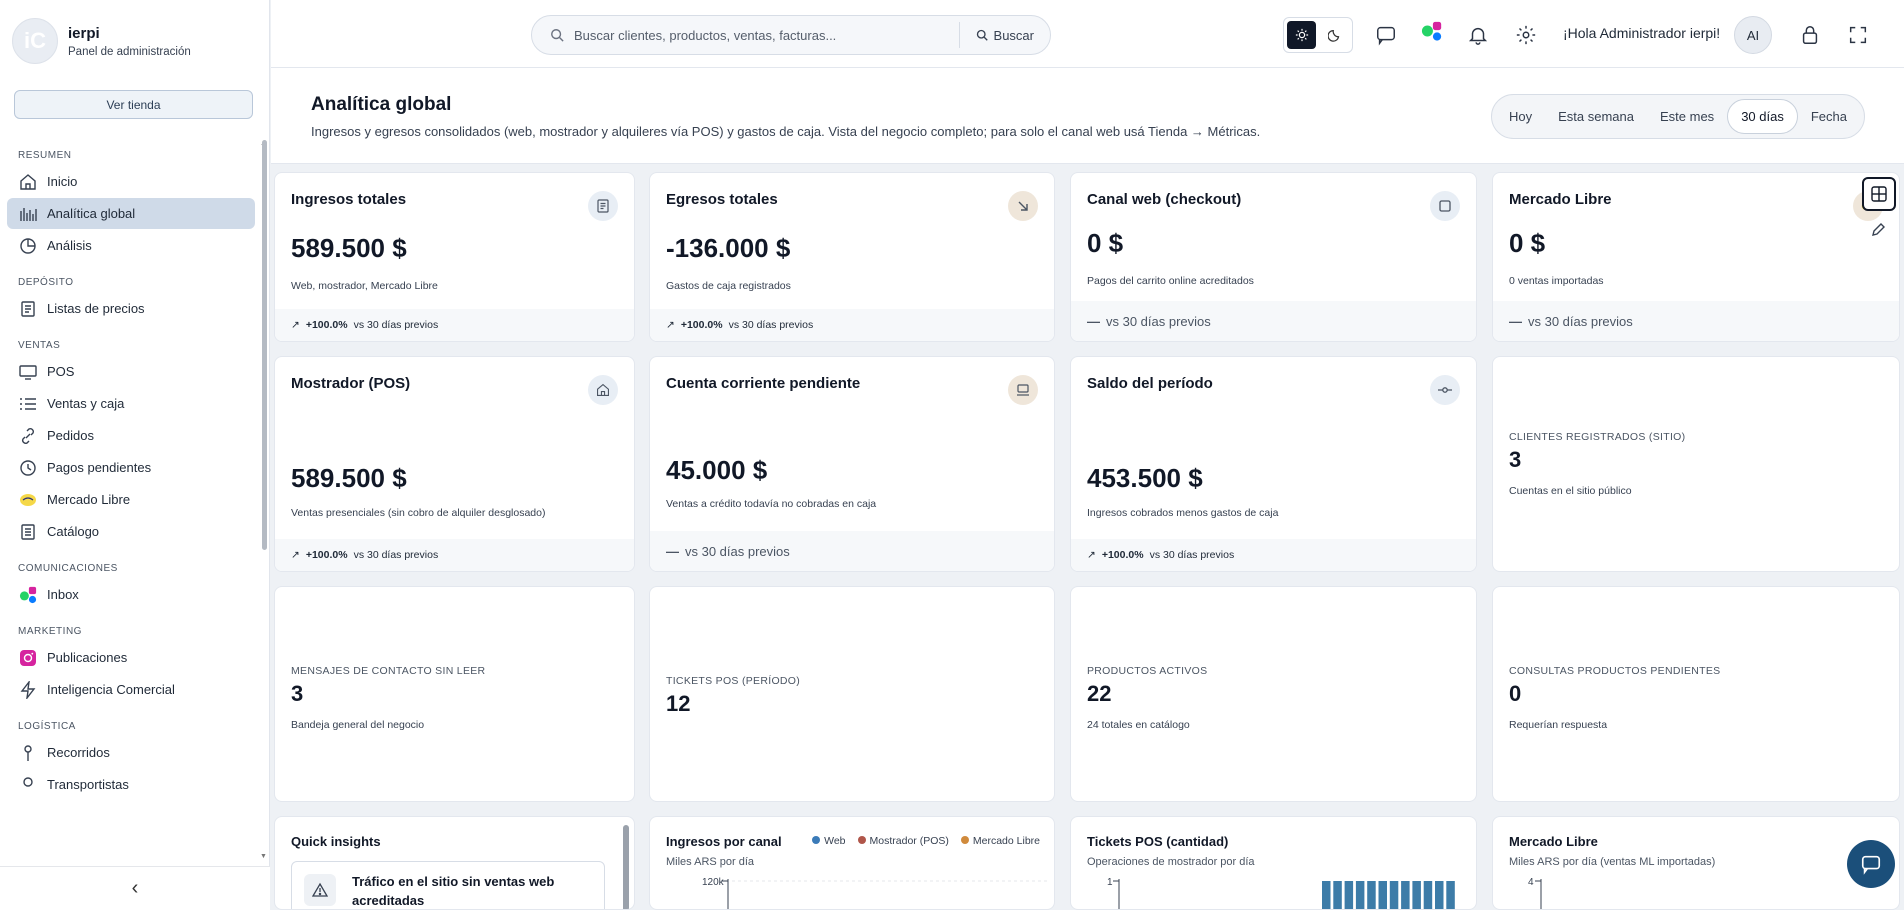 The width and height of the screenshot is (1904, 910). What do you see at coordinates (28, 404) in the screenshot?
I see `lines-icon` at bounding box center [28, 404].